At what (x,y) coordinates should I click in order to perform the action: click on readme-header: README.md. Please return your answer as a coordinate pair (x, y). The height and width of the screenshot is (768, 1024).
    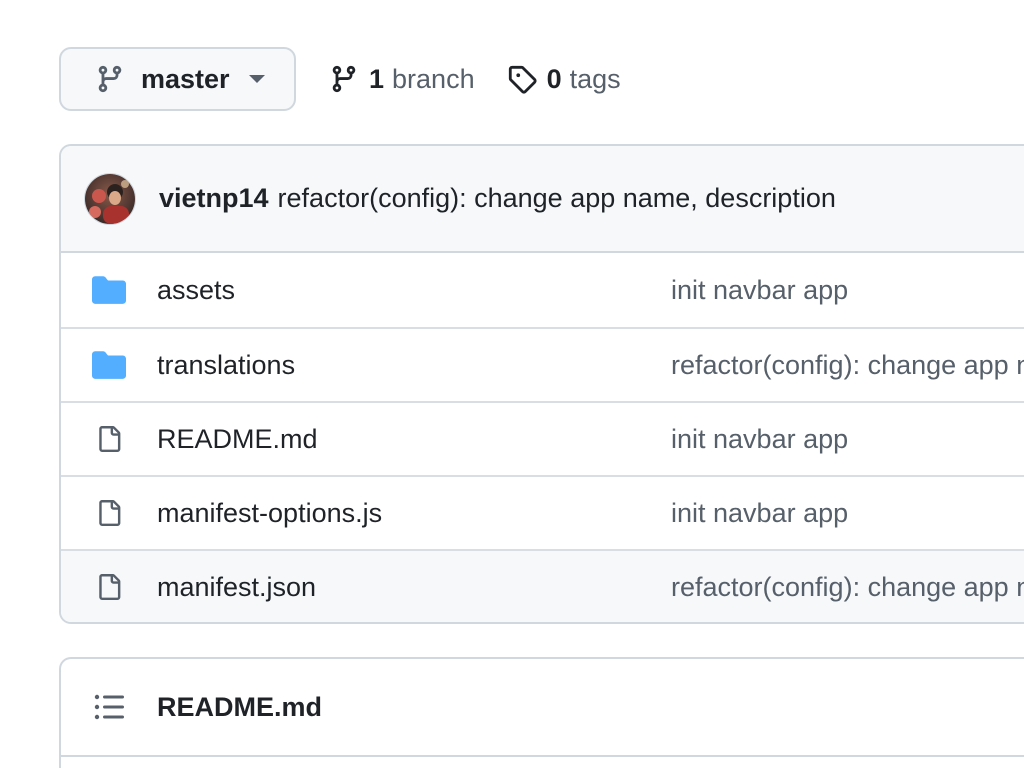
    Looking at the image, I should click on (542, 708).